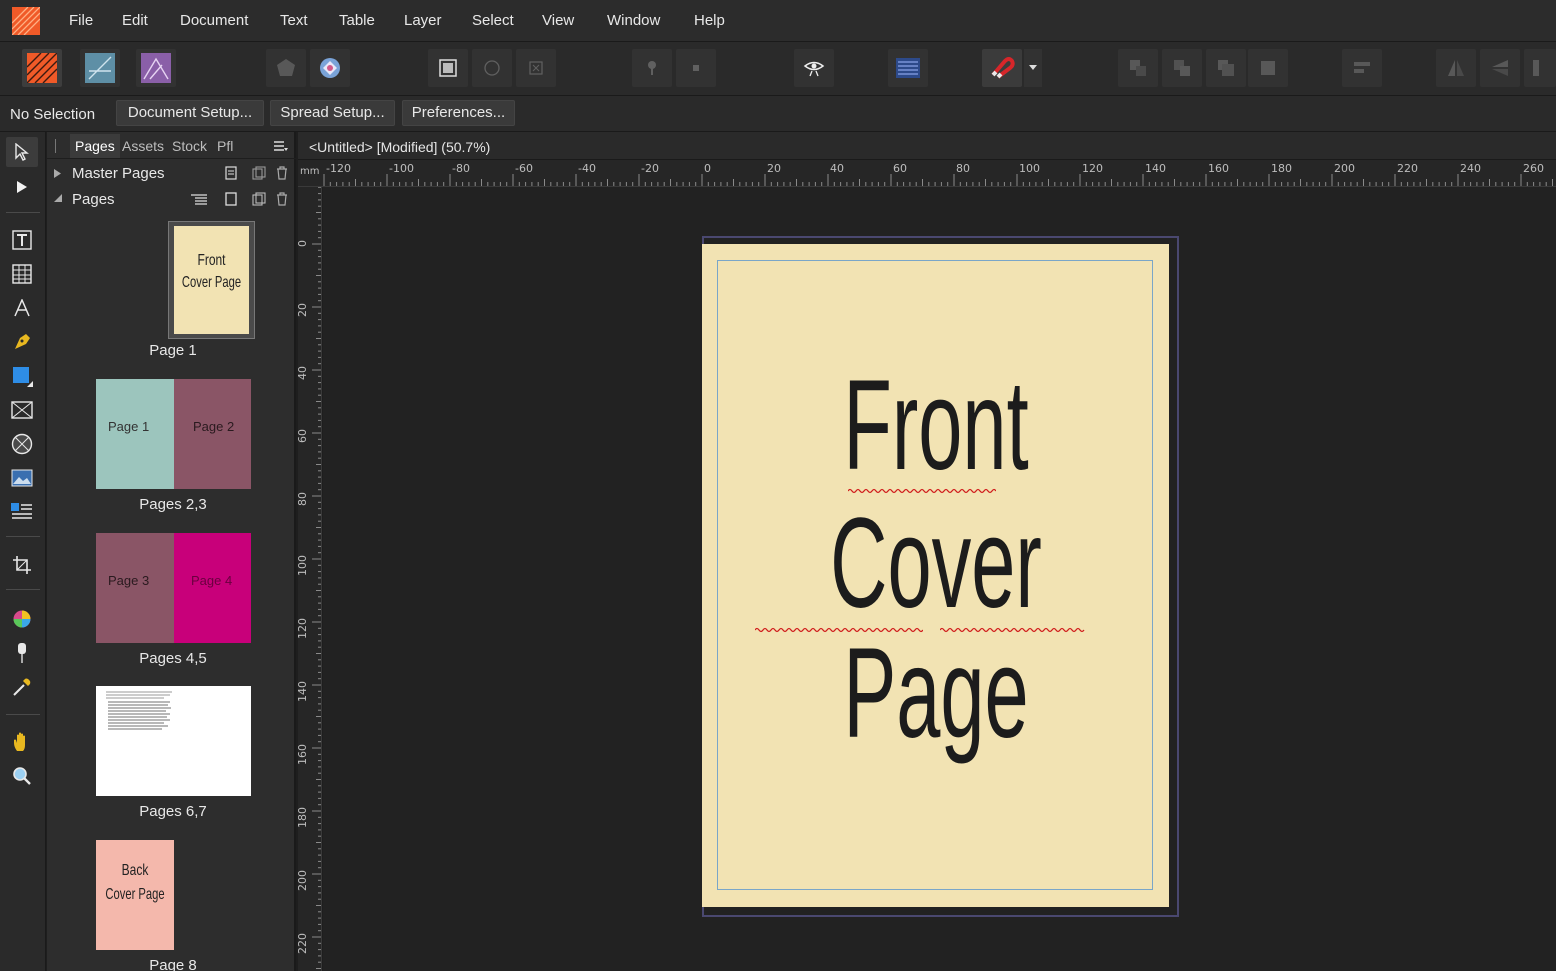 The image size is (1556, 971). Describe the element at coordinates (286, 68) in the screenshot. I see `preflight-button` at that location.